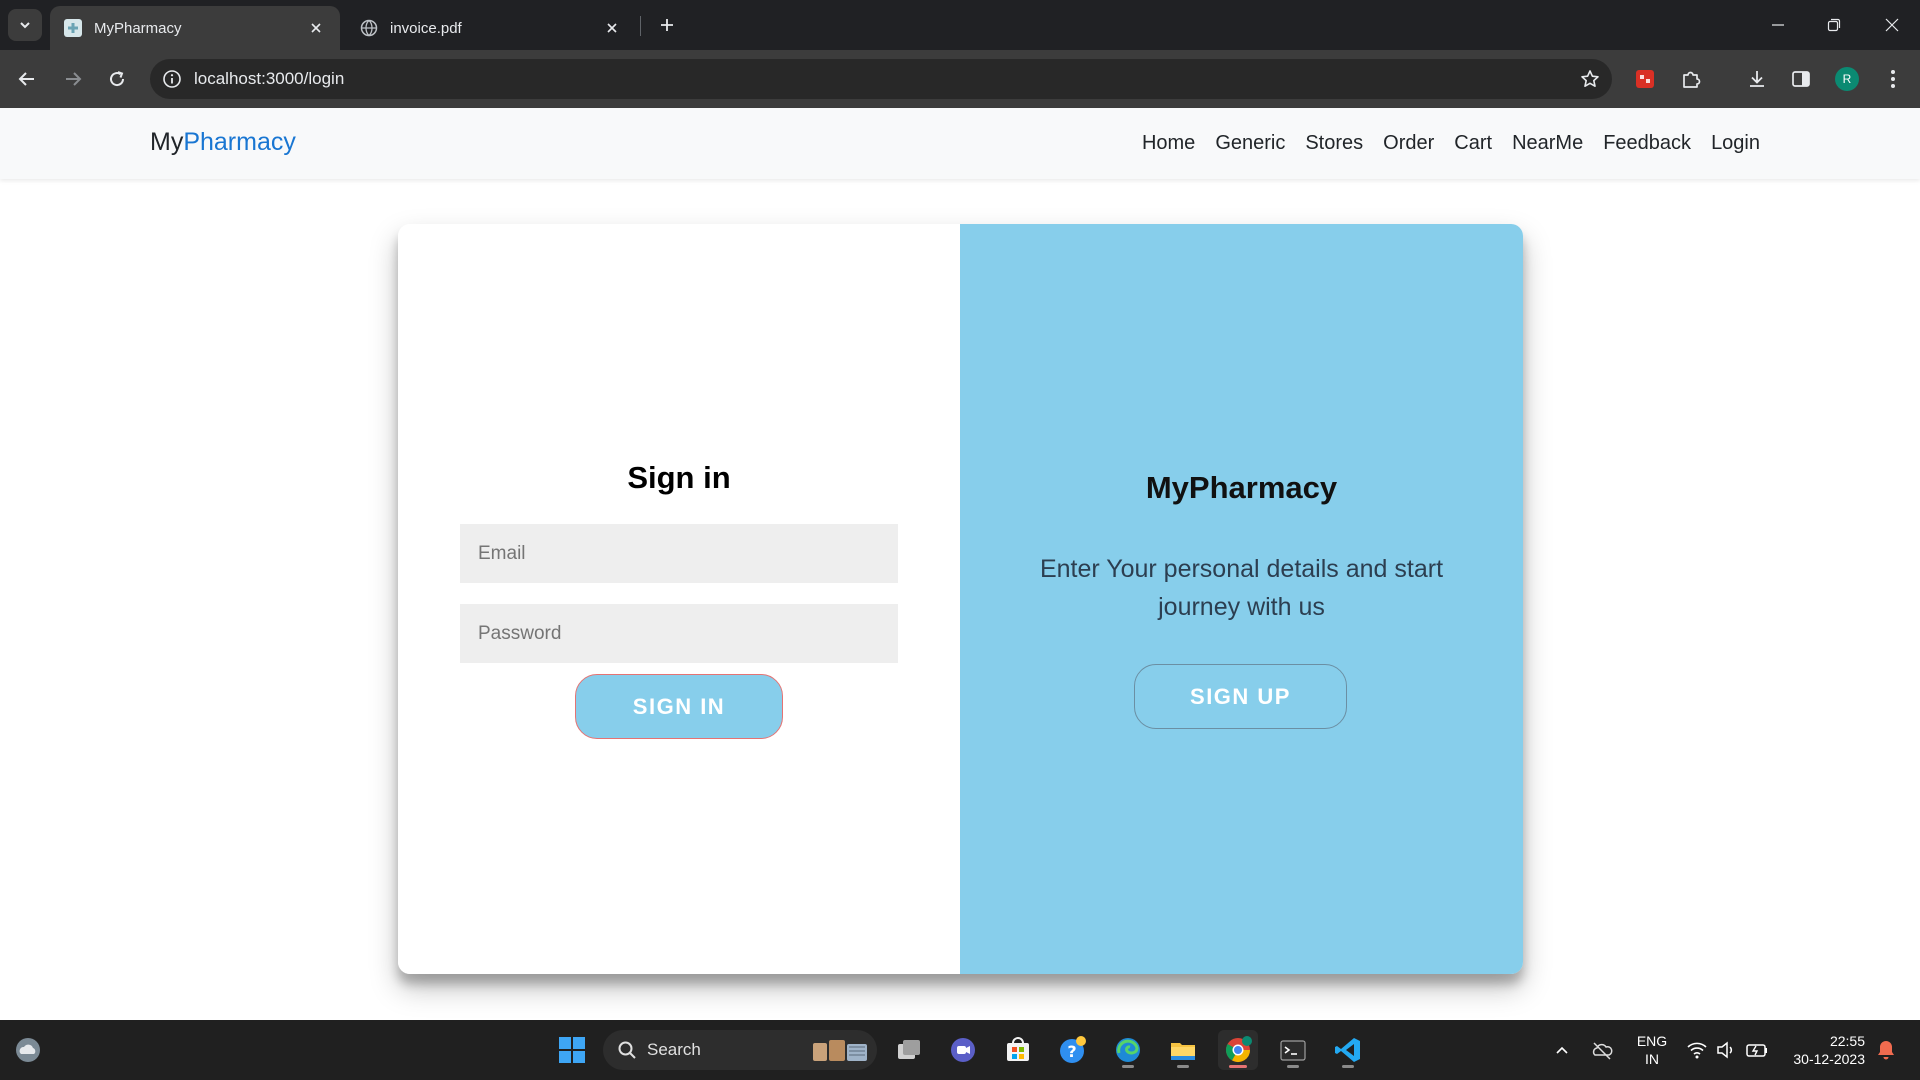 The image size is (1920, 1080). Describe the element at coordinates (172, 79) in the screenshot. I see `site-info-icon` at that location.